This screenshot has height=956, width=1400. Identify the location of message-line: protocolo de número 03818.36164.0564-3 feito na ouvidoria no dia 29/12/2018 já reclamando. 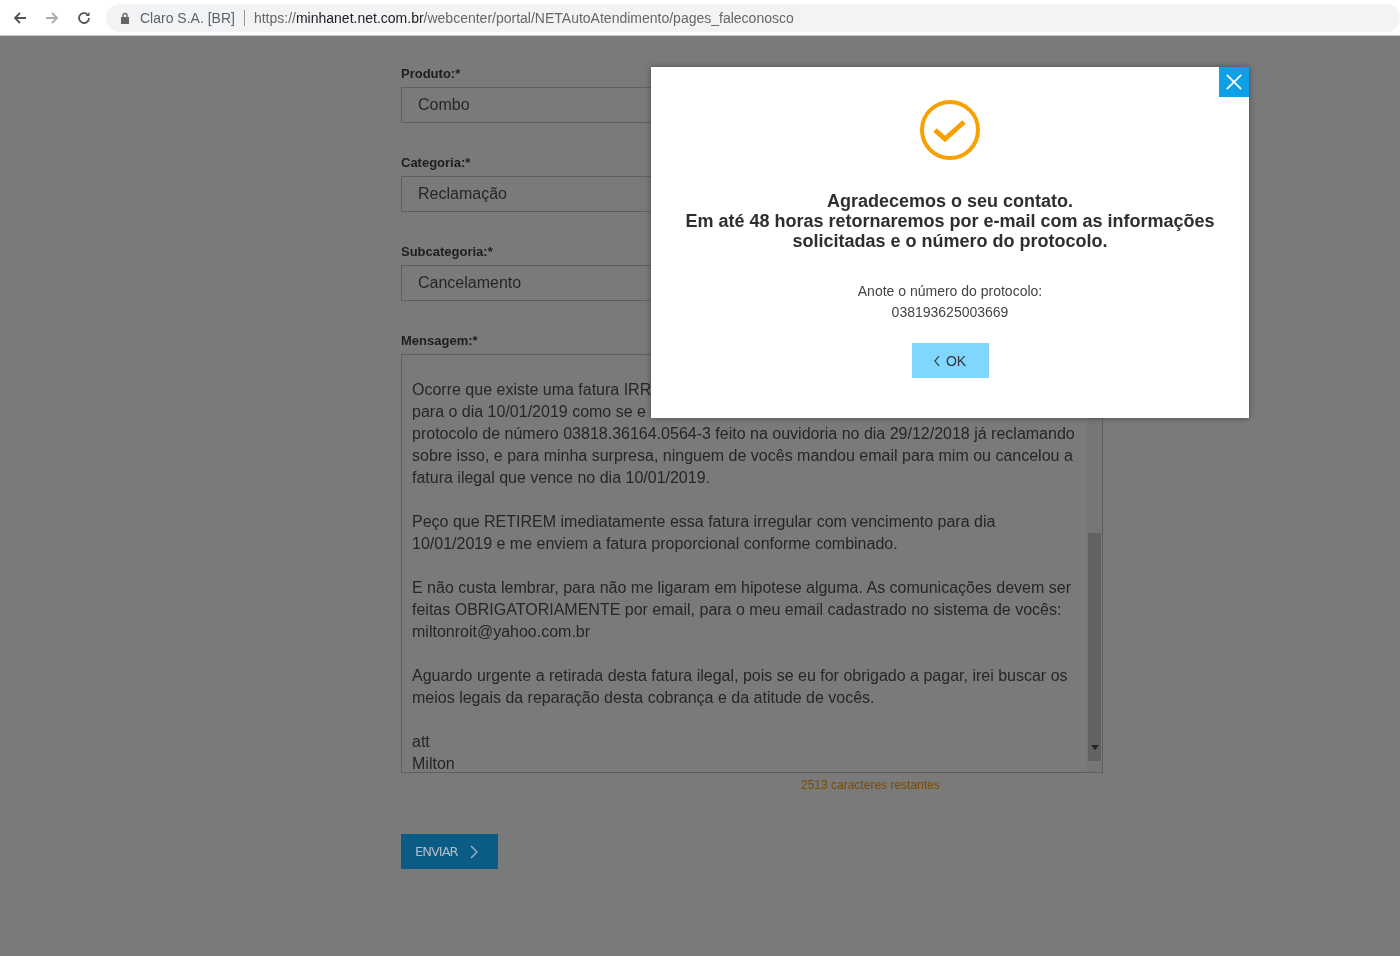
(744, 434).